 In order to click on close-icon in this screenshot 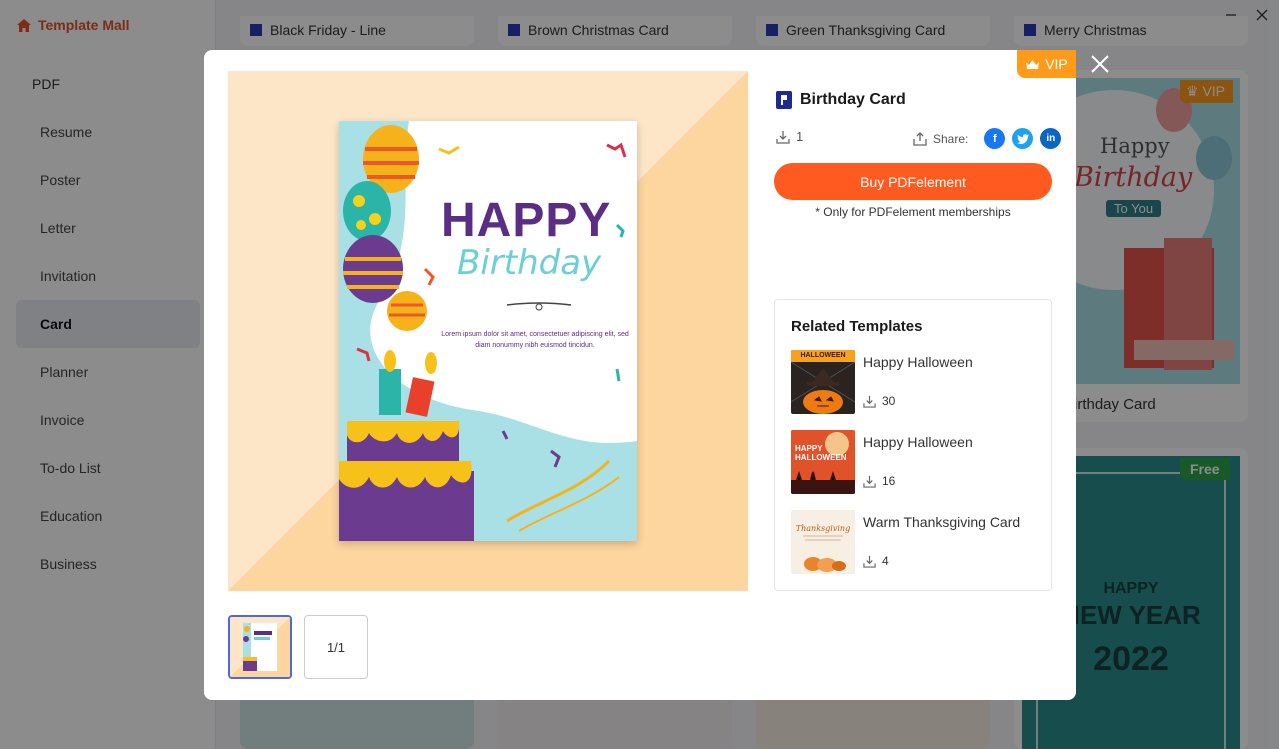, I will do `click(1100, 64)`.